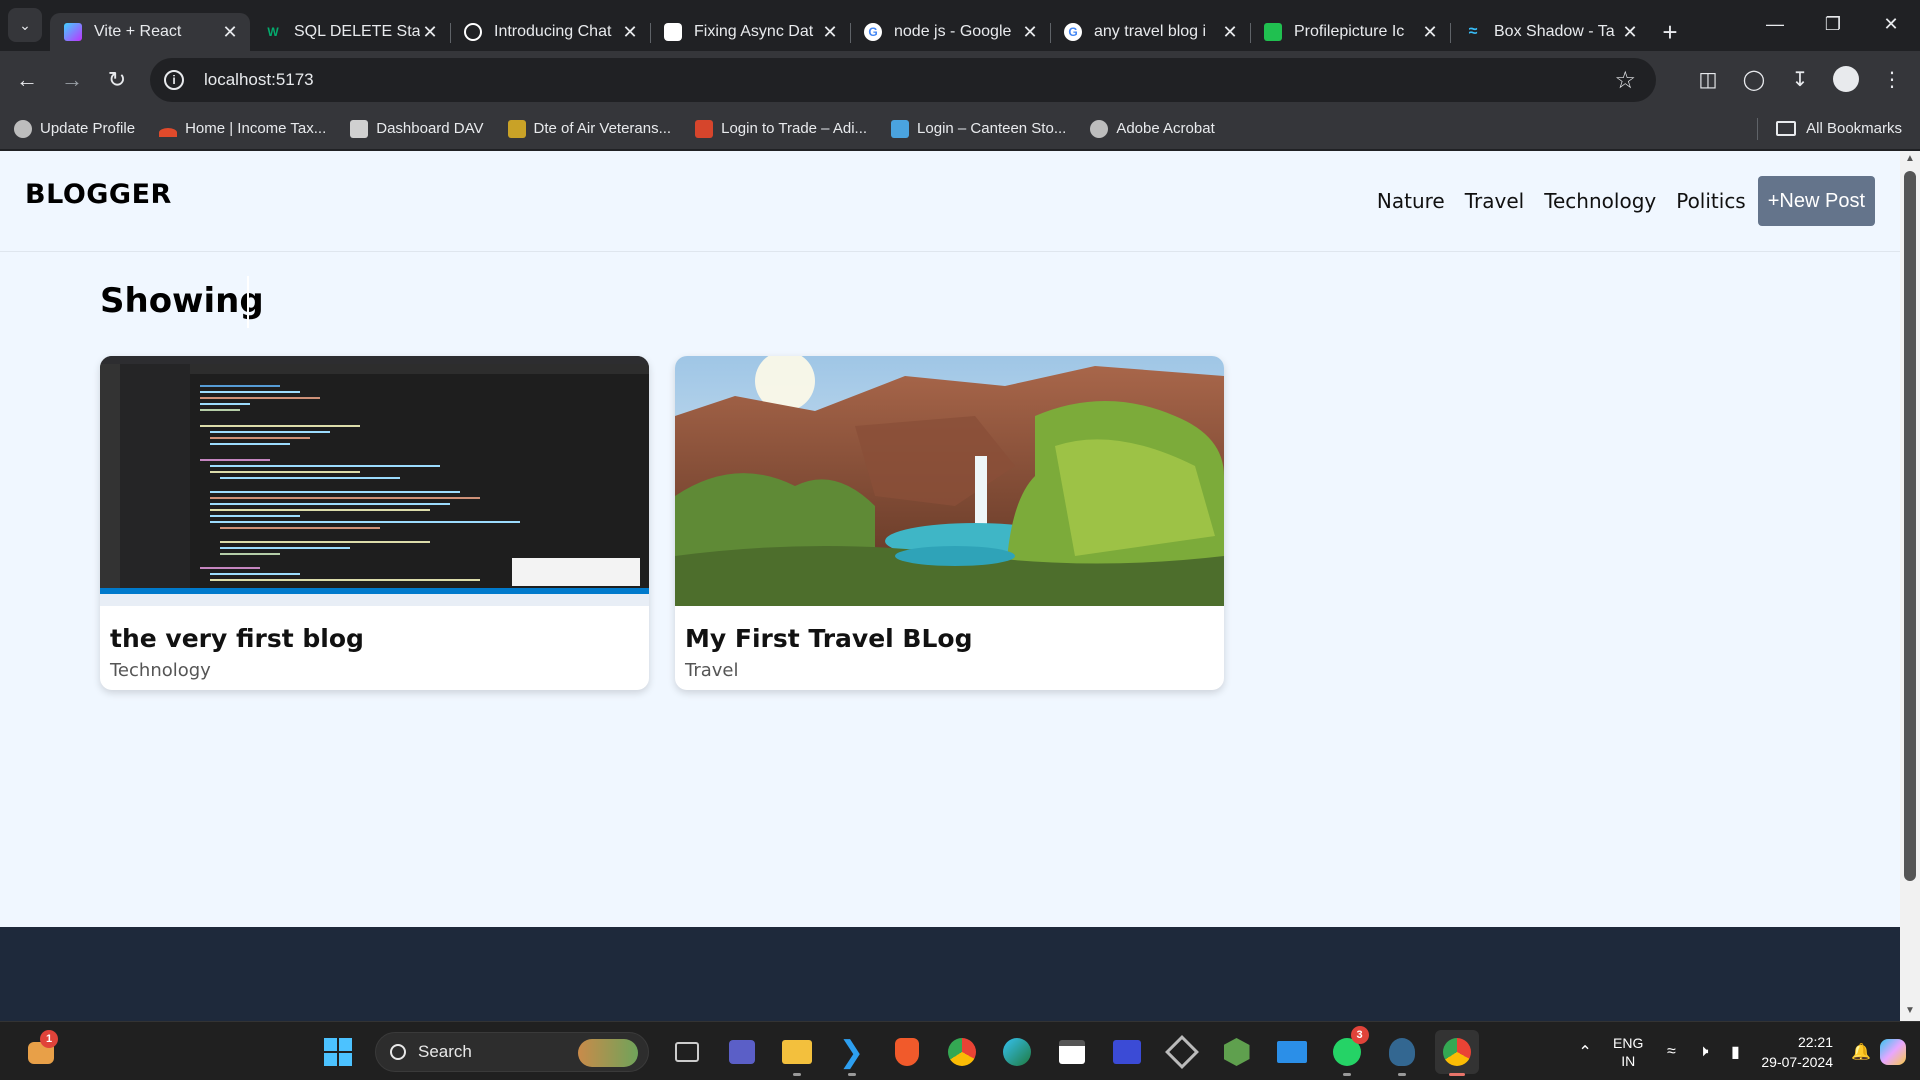  What do you see at coordinates (174, 80) in the screenshot?
I see `site-info-icon: i` at bounding box center [174, 80].